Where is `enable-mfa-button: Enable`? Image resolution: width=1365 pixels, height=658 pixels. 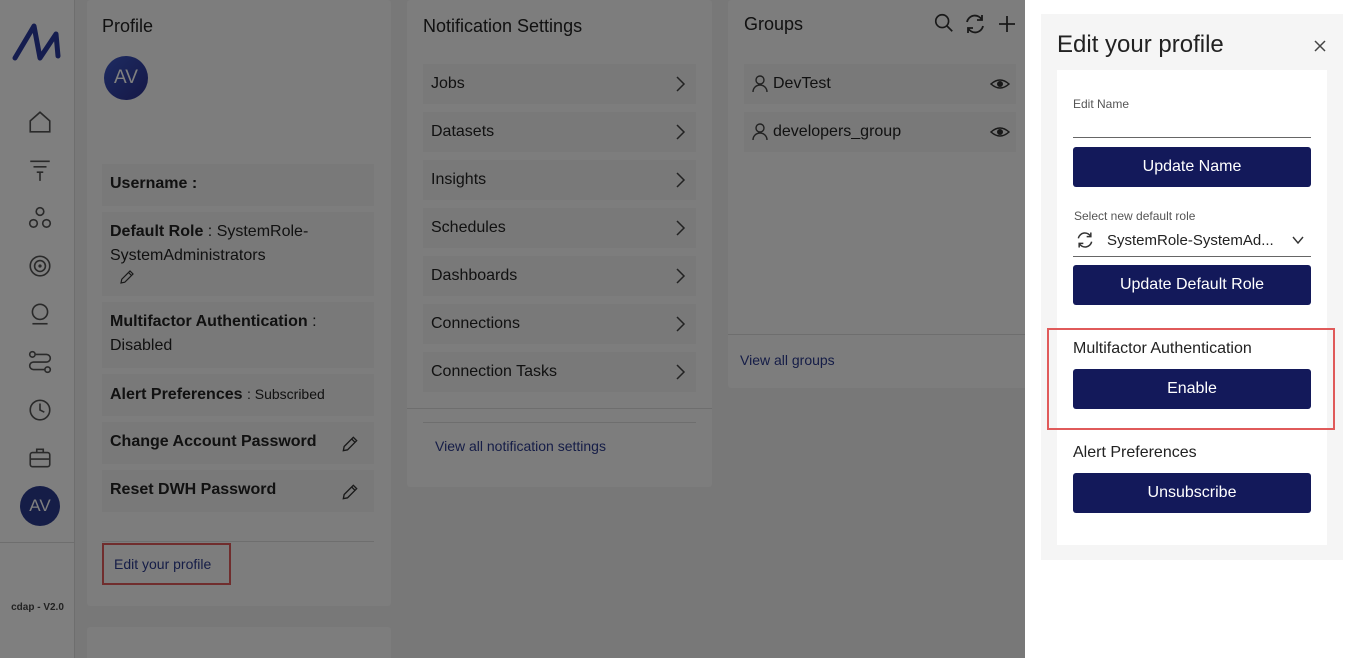 enable-mfa-button: Enable is located at coordinates (1192, 389).